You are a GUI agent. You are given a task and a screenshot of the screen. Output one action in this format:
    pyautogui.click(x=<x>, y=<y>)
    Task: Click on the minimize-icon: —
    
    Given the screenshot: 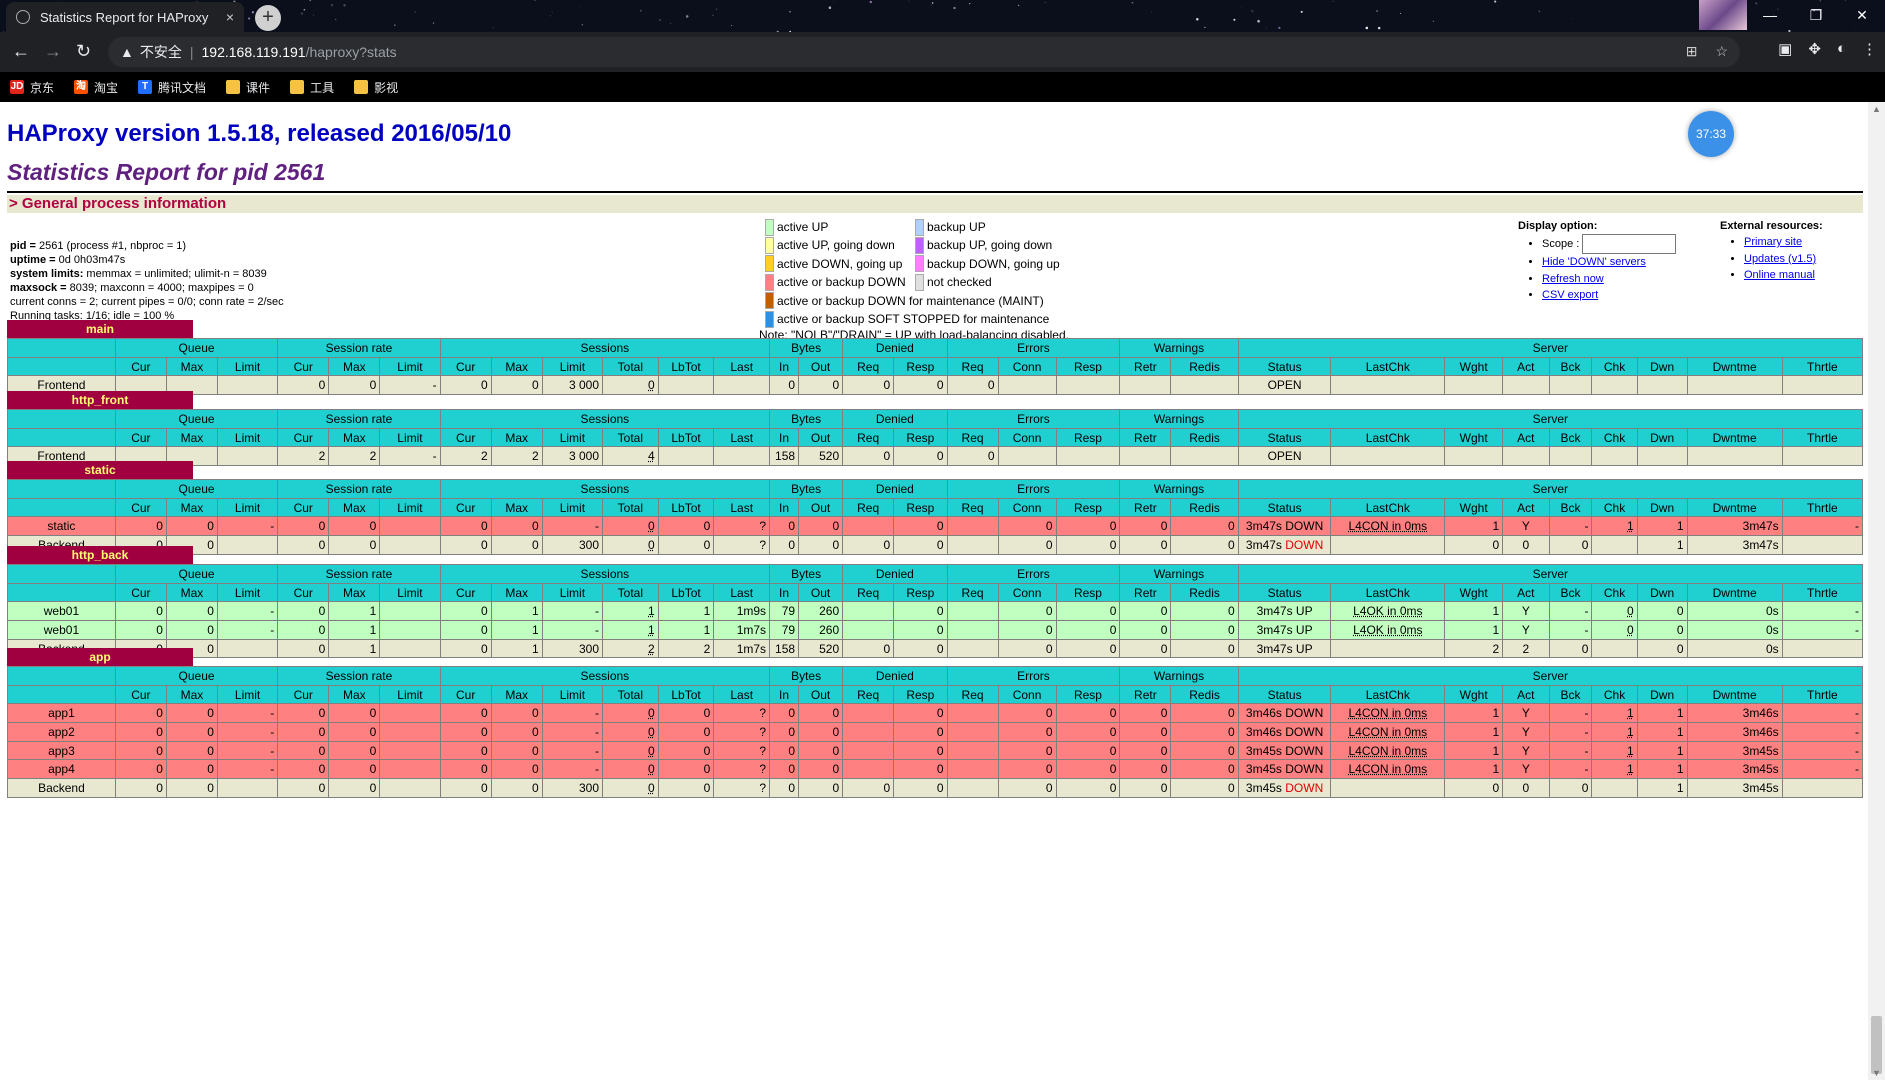 What is the action you would take?
    pyautogui.click(x=1770, y=15)
    